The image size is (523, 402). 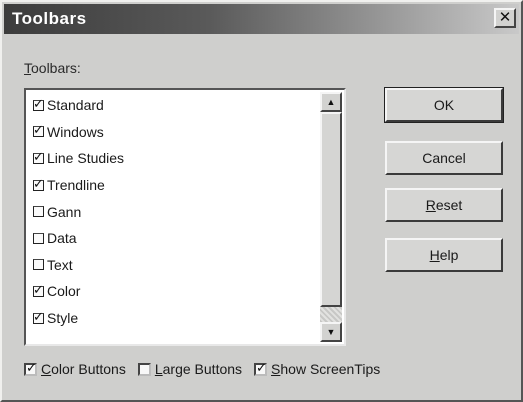 What do you see at coordinates (144, 369) in the screenshot?
I see `large-buttons-checkbox` at bounding box center [144, 369].